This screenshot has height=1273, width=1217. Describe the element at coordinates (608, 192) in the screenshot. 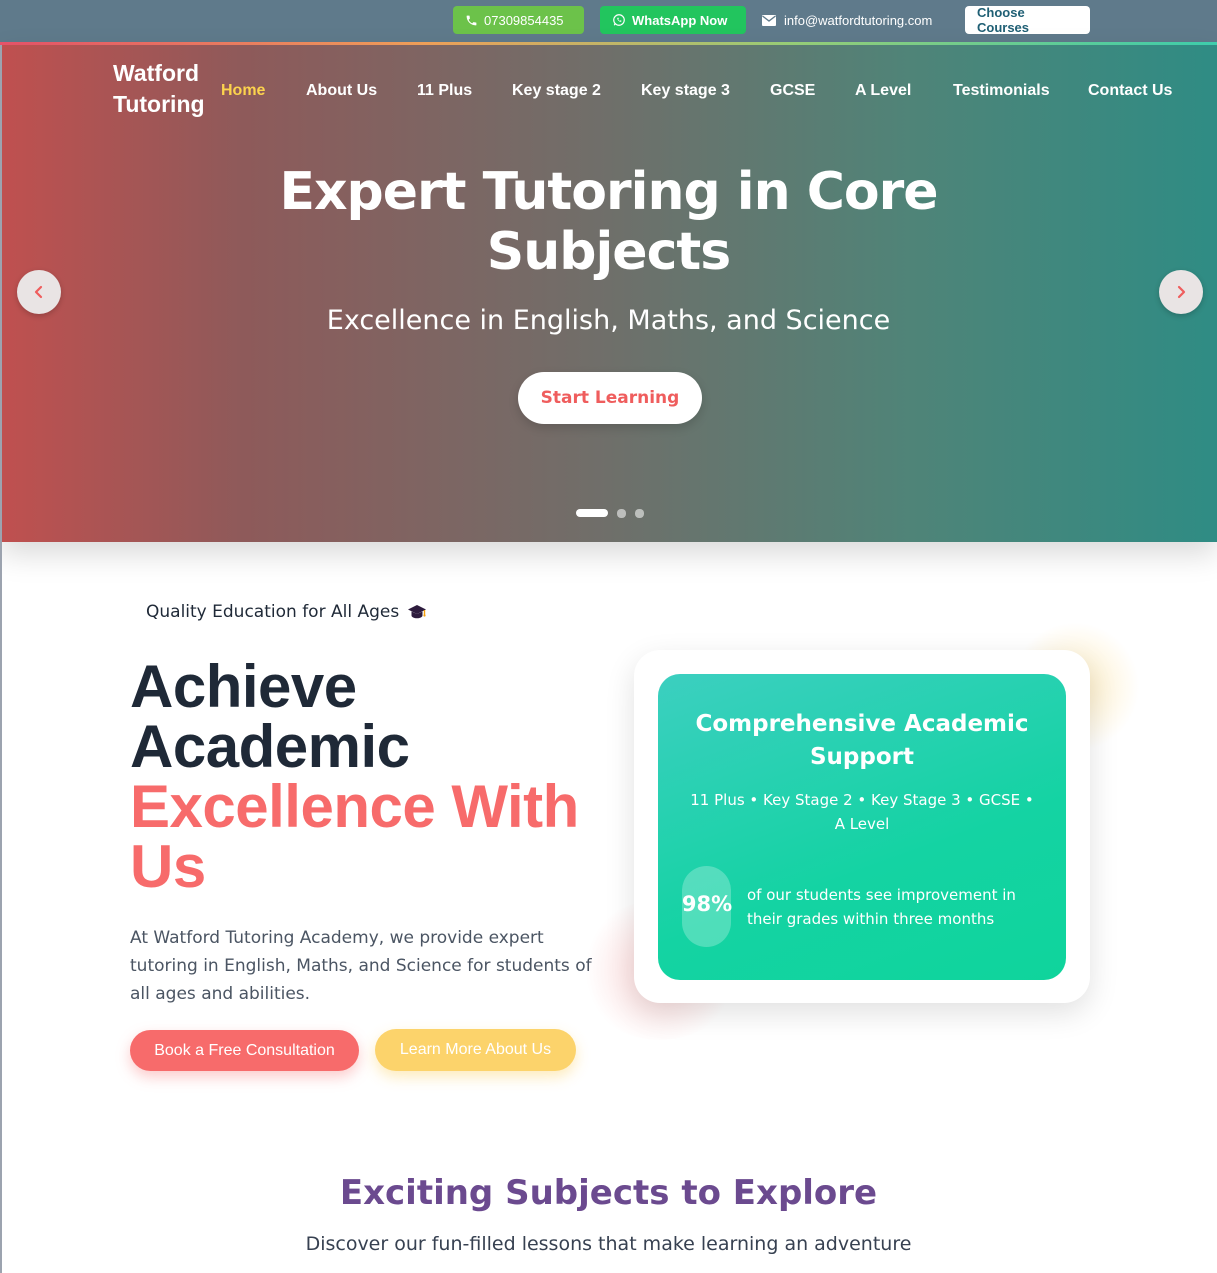

I see `hero-title-line-1: Expert Tutoring in Core` at that location.